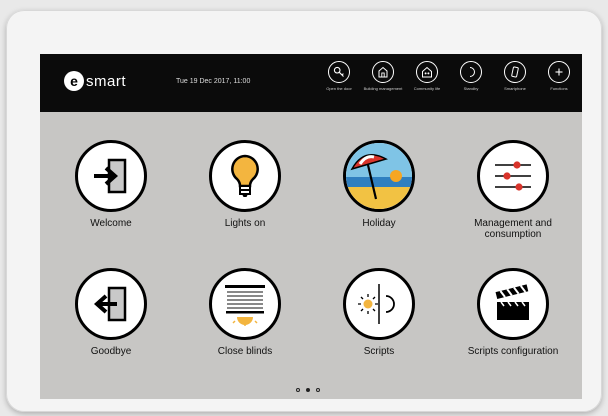 This screenshot has width=608, height=416. I want to click on building-management-button: Building management, so click(383, 76).